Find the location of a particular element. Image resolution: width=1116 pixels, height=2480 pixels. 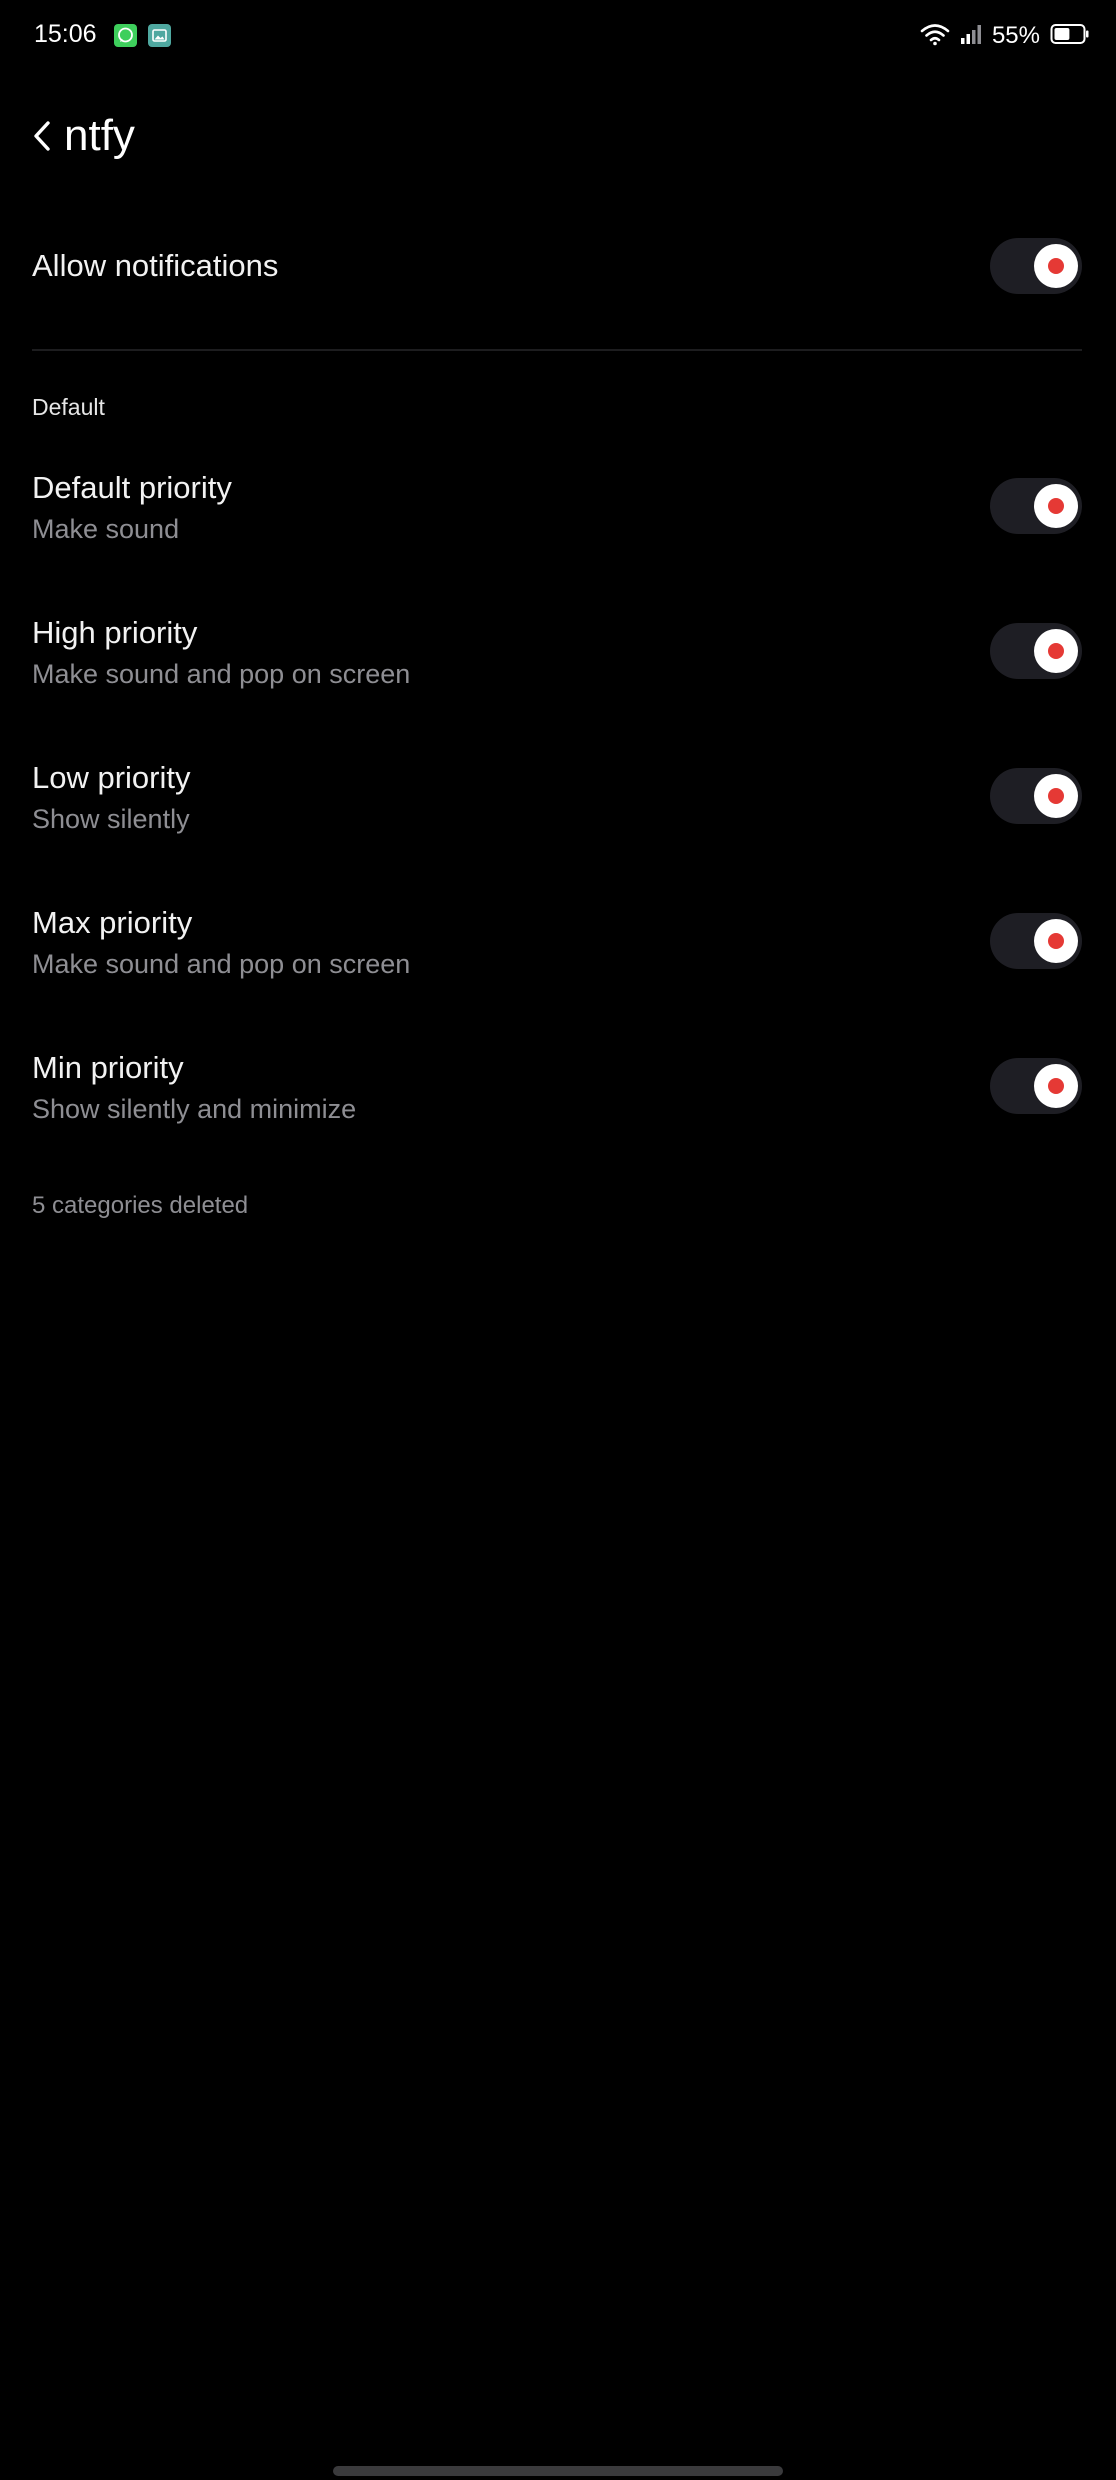

channel-toggle-max is located at coordinates (1036, 941).